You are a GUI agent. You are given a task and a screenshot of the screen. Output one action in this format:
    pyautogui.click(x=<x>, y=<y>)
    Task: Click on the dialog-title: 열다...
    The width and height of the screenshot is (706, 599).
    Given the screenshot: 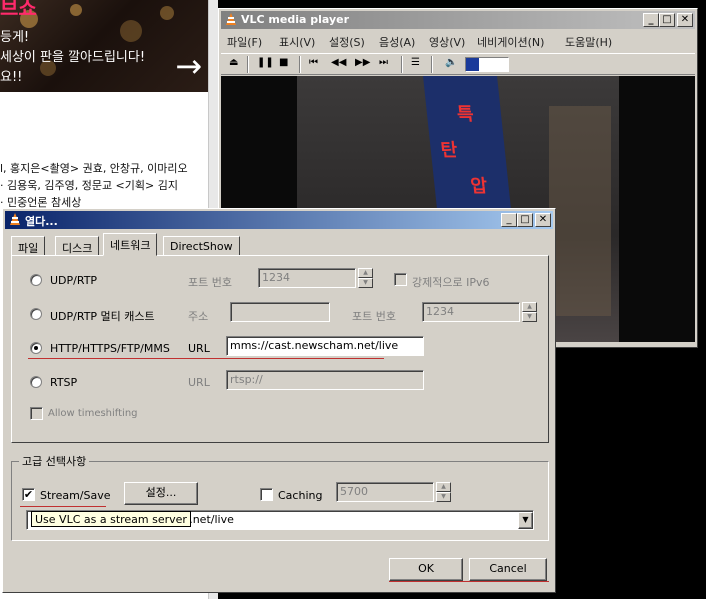 What is the action you would take?
    pyautogui.click(x=41, y=221)
    